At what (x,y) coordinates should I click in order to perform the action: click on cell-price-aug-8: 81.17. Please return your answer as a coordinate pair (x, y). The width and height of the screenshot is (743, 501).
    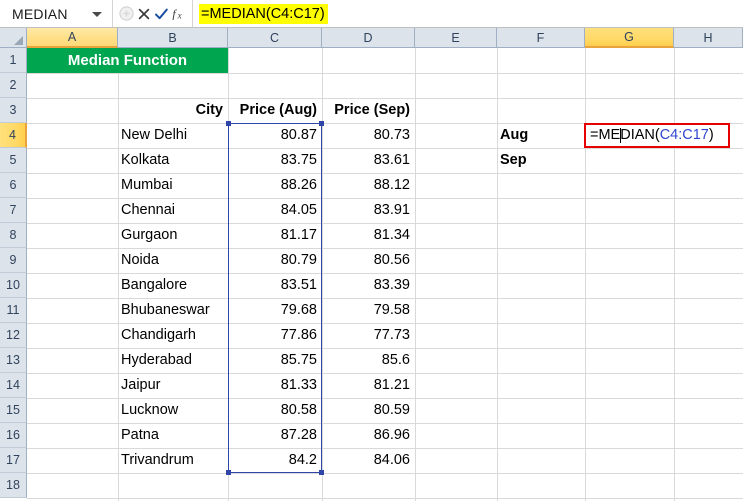
    Looking at the image, I should click on (275, 235).